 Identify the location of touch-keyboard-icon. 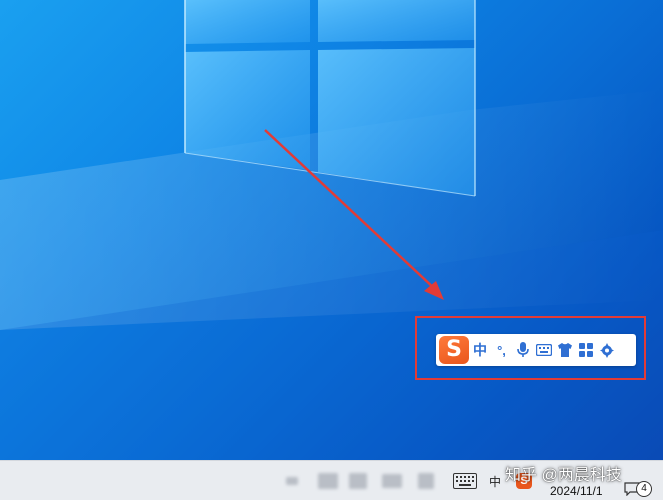
(465, 481).